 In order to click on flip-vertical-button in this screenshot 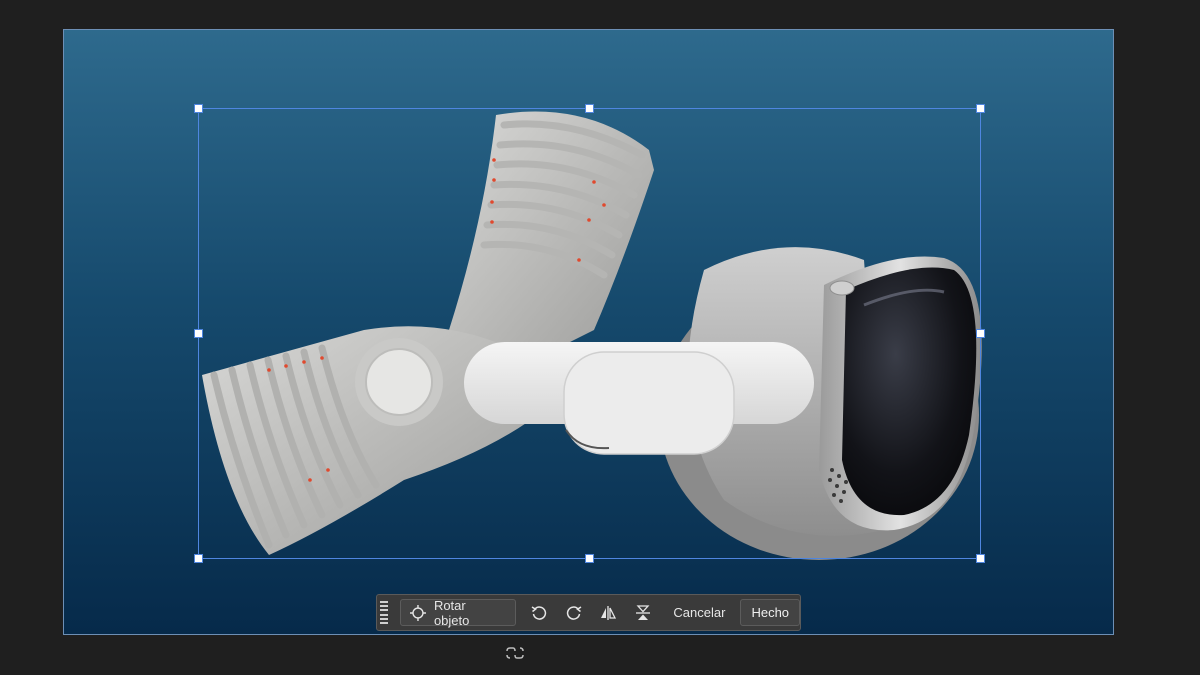, I will do `click(643, 612)`.